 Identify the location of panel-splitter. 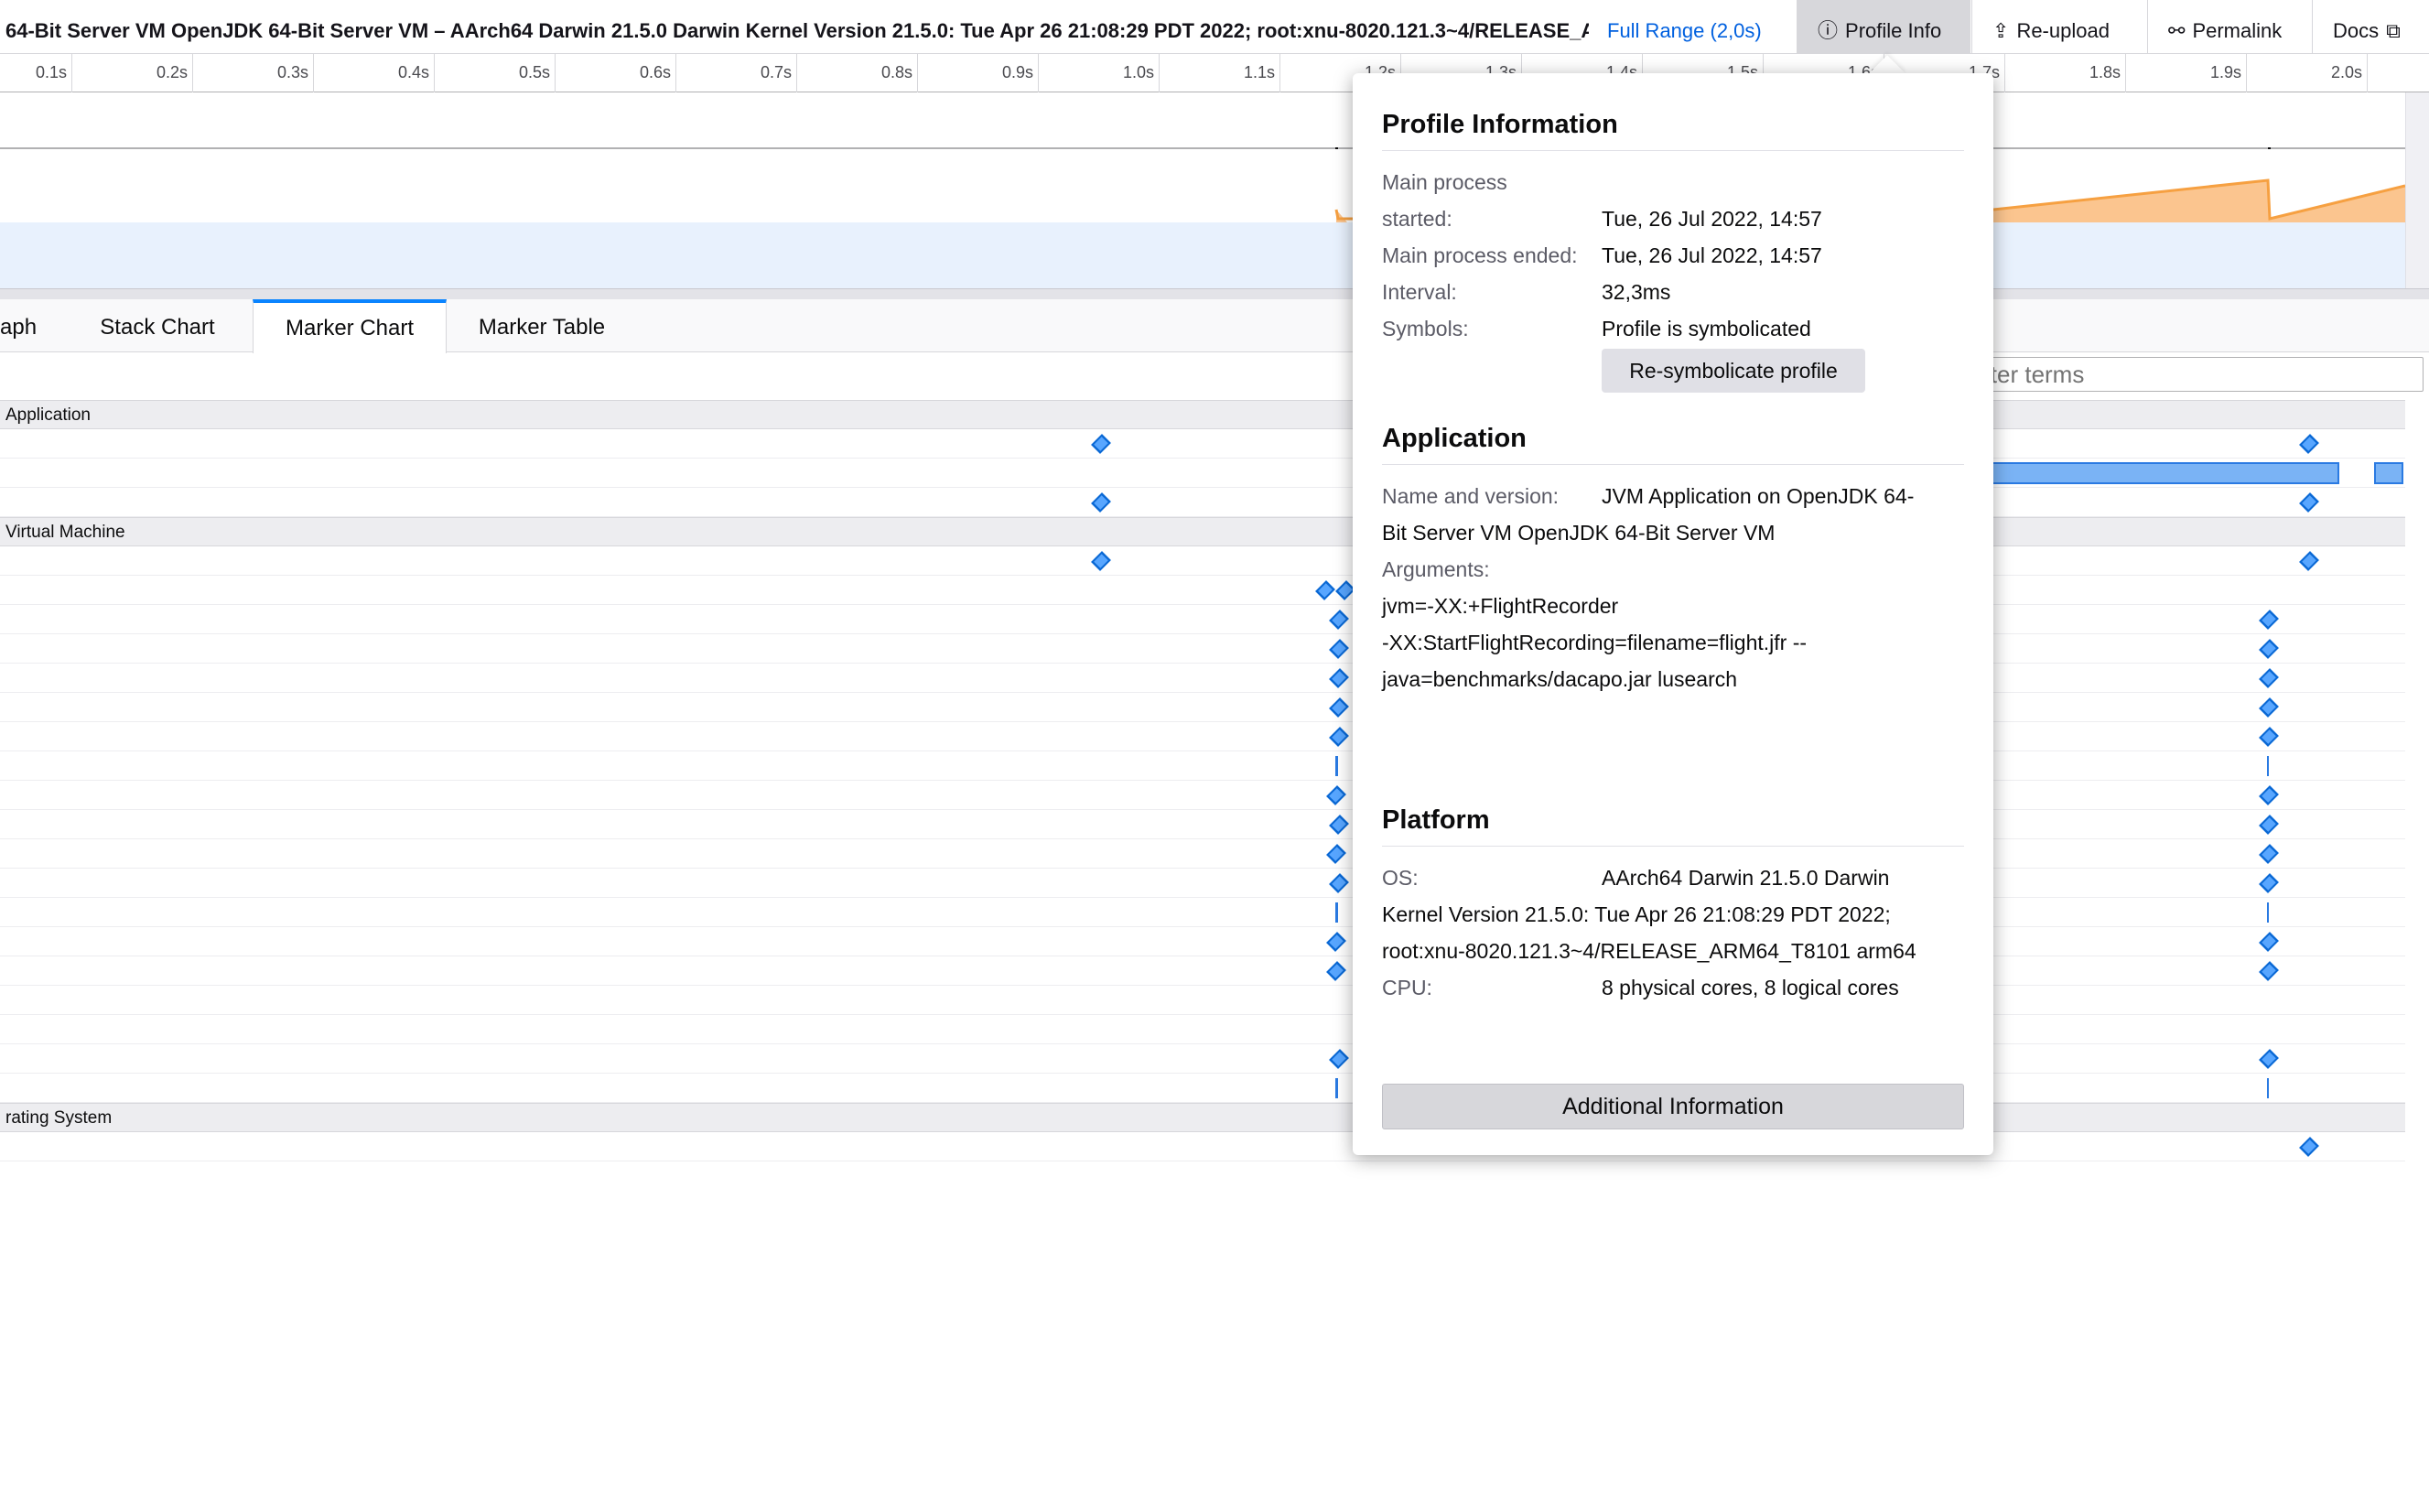
(1214, 293).